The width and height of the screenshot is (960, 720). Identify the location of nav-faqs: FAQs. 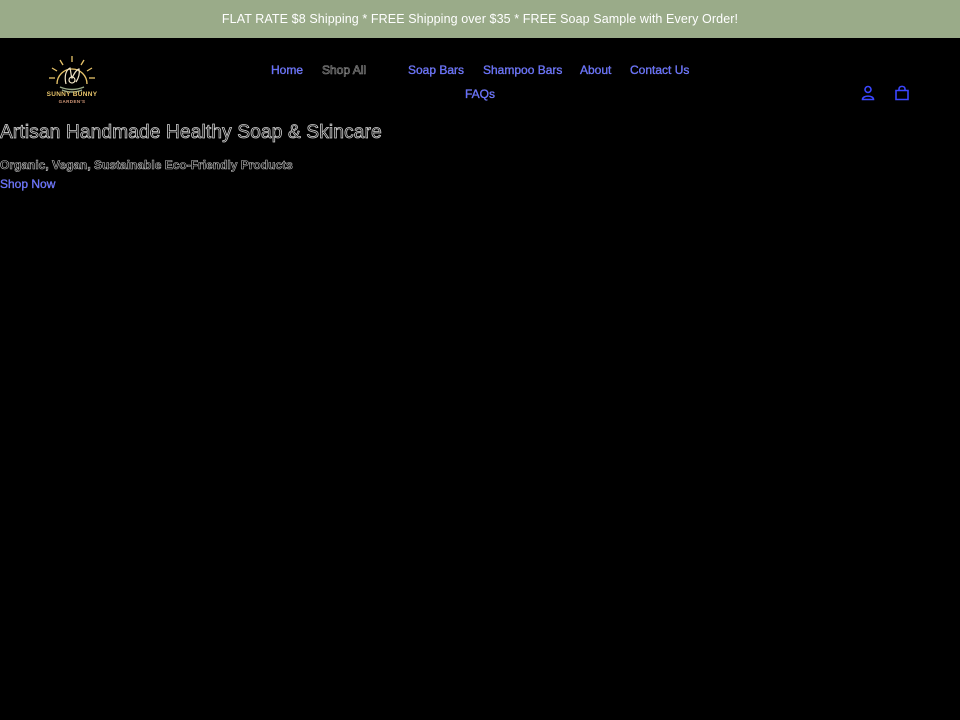
(480, 94).